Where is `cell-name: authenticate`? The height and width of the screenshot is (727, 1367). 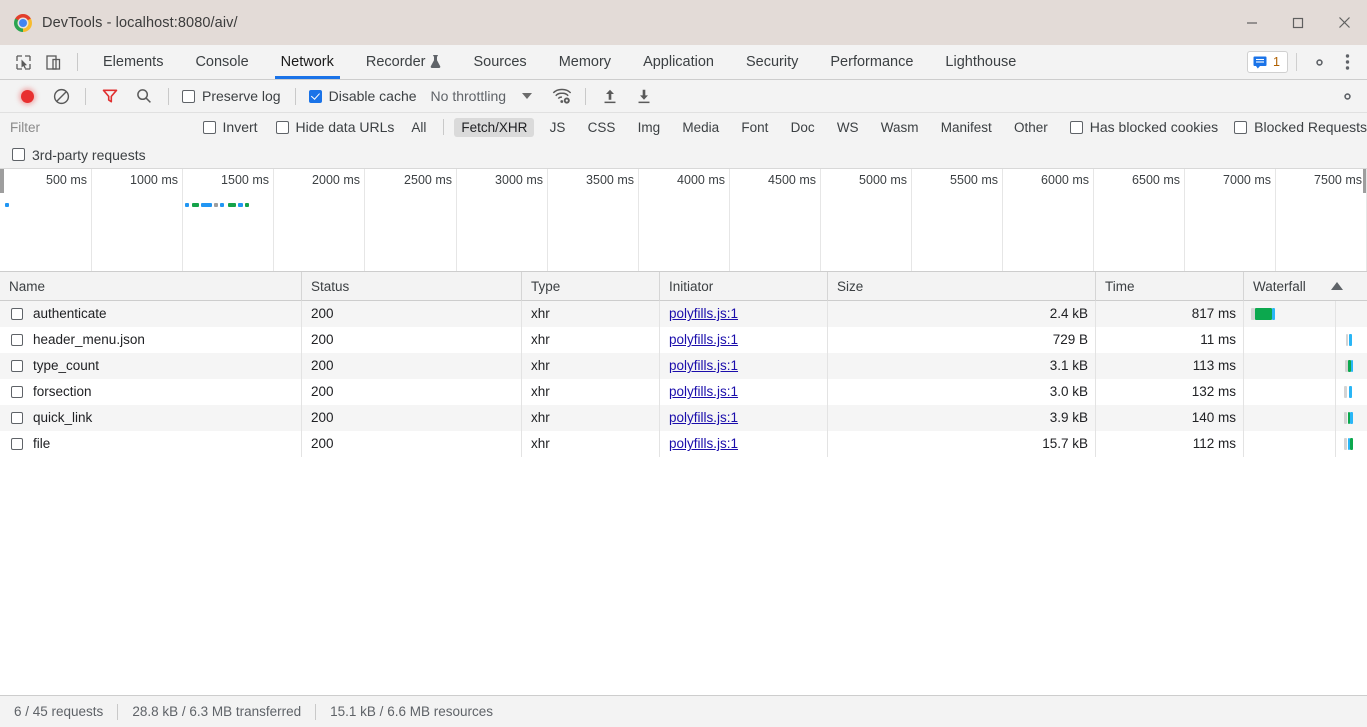
cell-name: authenticate is located at coordinates (151, 314).